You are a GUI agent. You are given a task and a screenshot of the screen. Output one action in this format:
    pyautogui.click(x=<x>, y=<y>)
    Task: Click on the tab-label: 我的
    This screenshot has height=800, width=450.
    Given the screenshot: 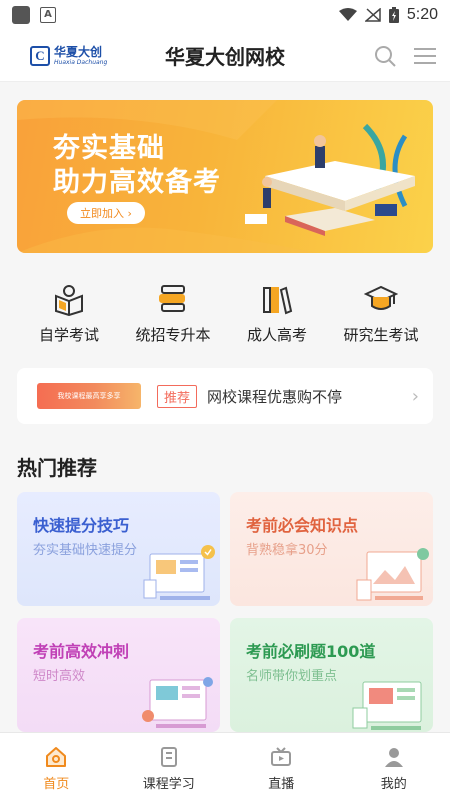 What is the action you would take?
    pyautogui.click(x=393, y=784)
    